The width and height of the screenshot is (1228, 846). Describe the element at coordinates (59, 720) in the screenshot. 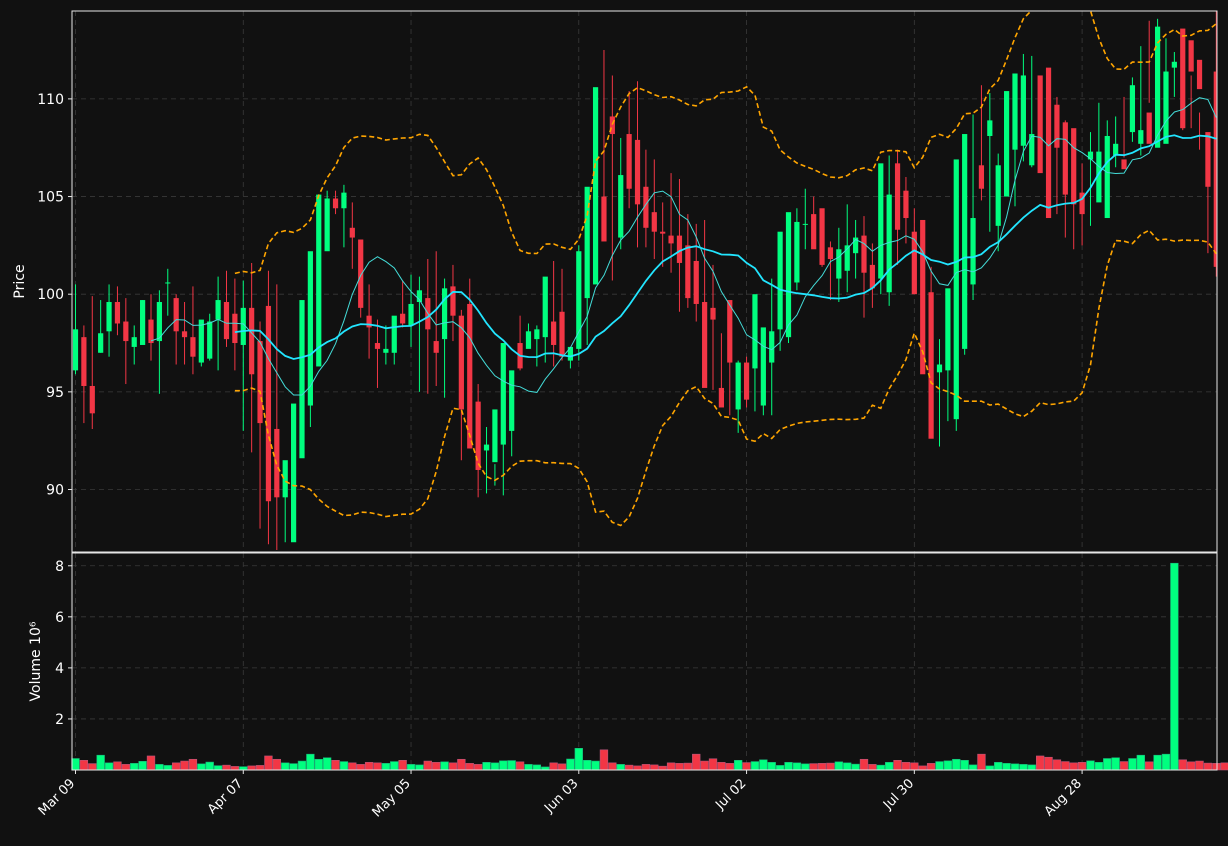

I see `volume-y-tick-label: 2` at that location.